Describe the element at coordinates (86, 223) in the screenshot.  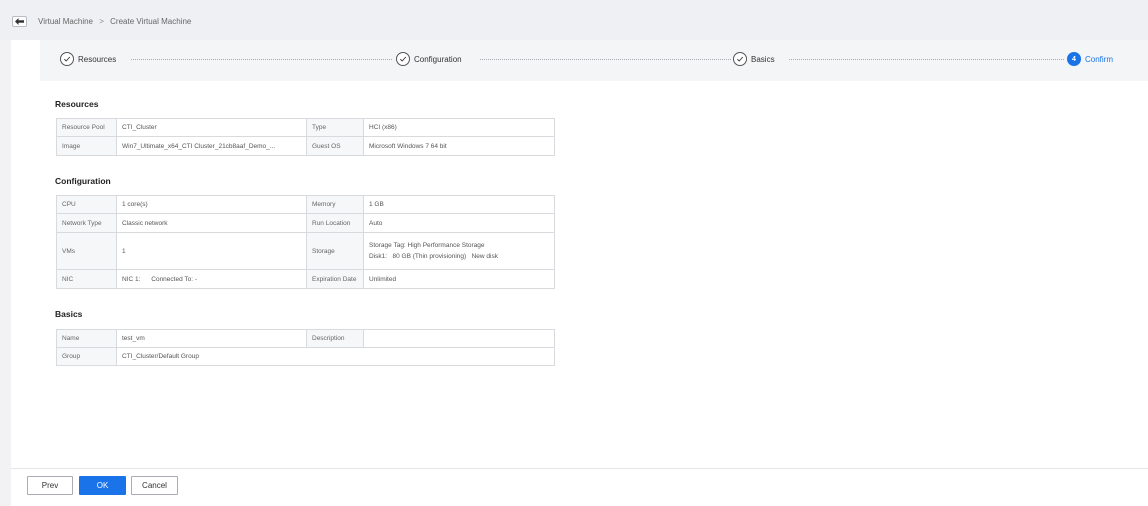
I see `network-type-label: Network Type` at that location.